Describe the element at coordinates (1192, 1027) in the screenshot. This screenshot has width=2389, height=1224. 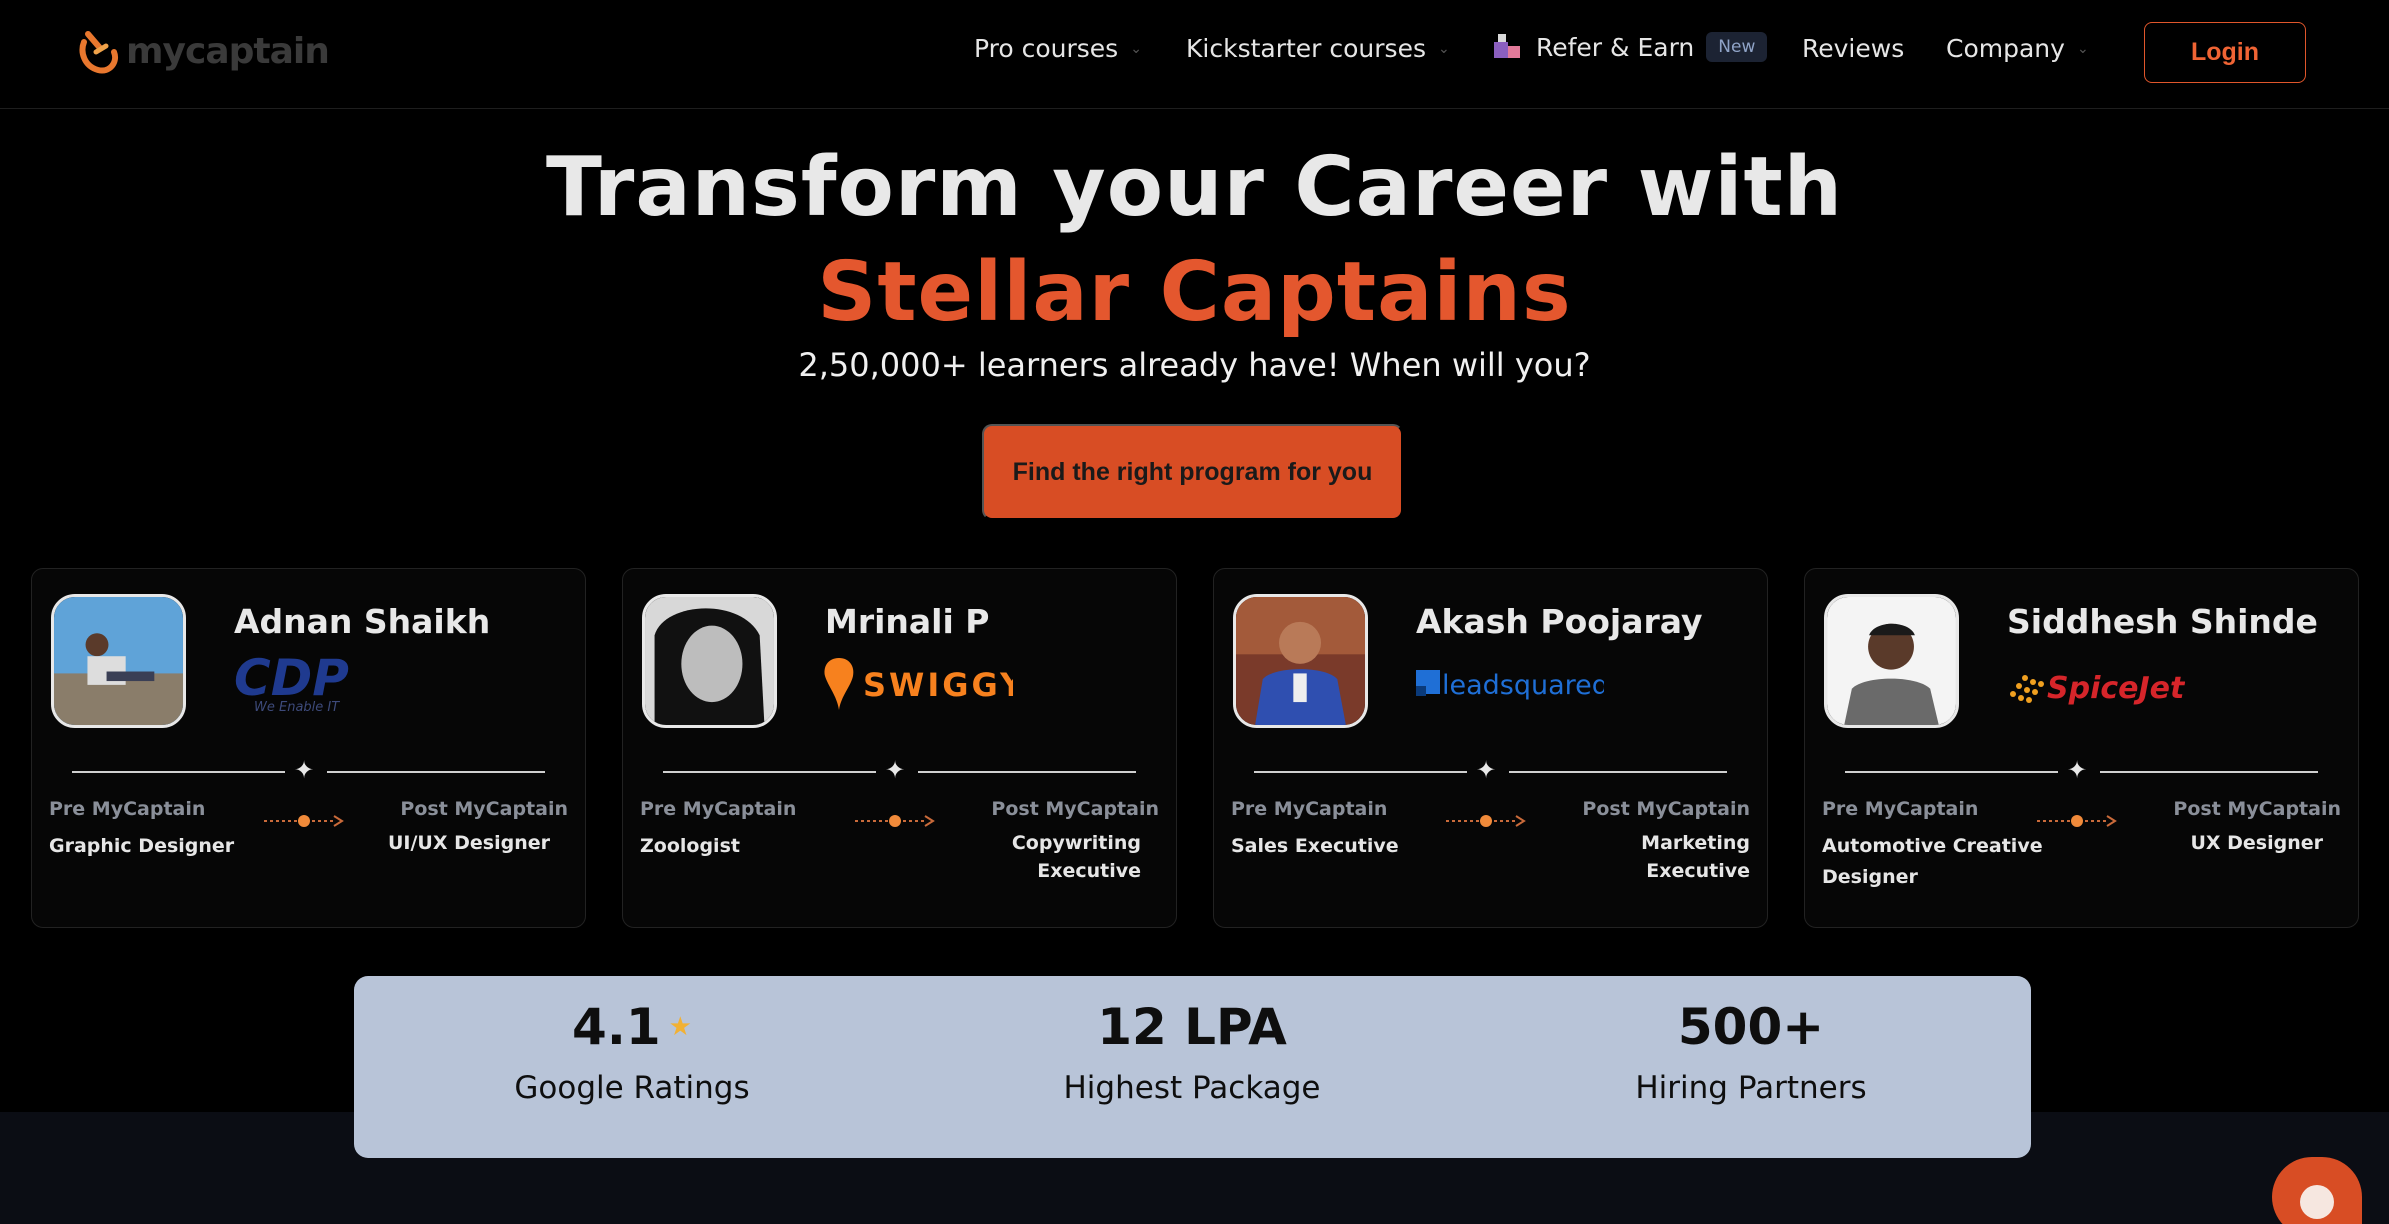
I see `stat-value: 12 LPA` at that location.